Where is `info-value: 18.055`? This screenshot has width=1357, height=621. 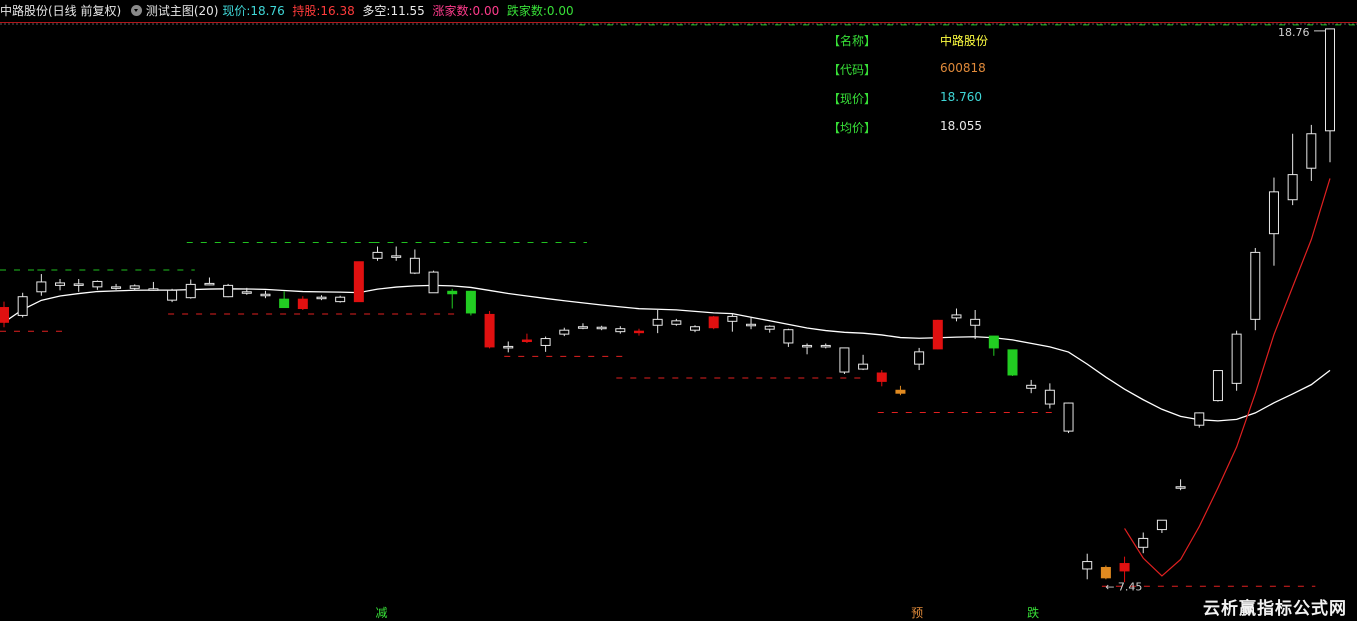 info-value: 18.055 is located at coordinates (961, 126).